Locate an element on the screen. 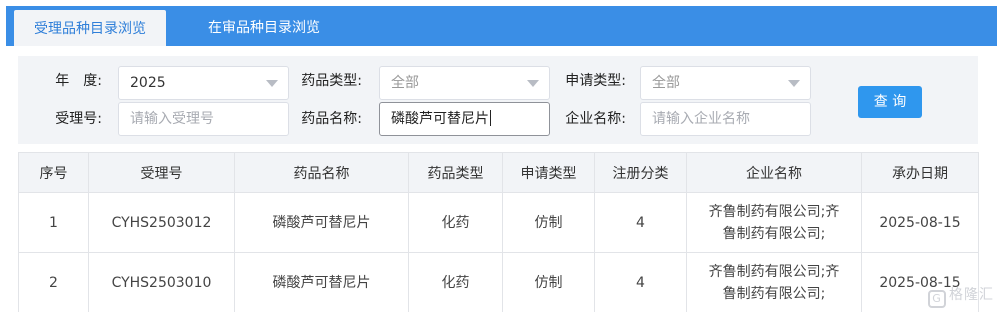 The width and height of the screenshot is (1002, 312). company-input: 请输入企业名称 is located at coordinates (725, 119).